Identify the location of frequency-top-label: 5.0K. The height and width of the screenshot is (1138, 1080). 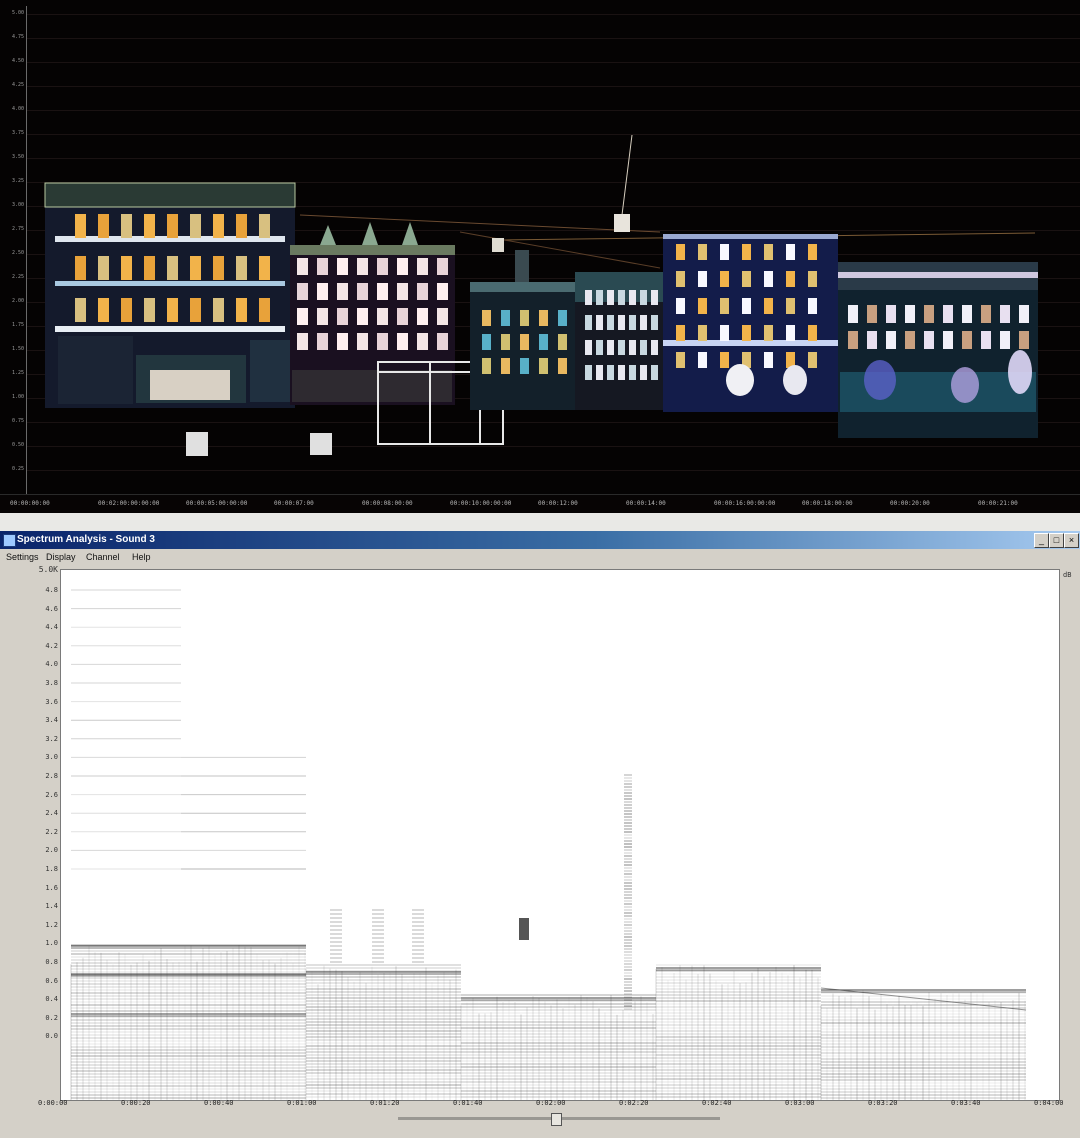
(48, 569).